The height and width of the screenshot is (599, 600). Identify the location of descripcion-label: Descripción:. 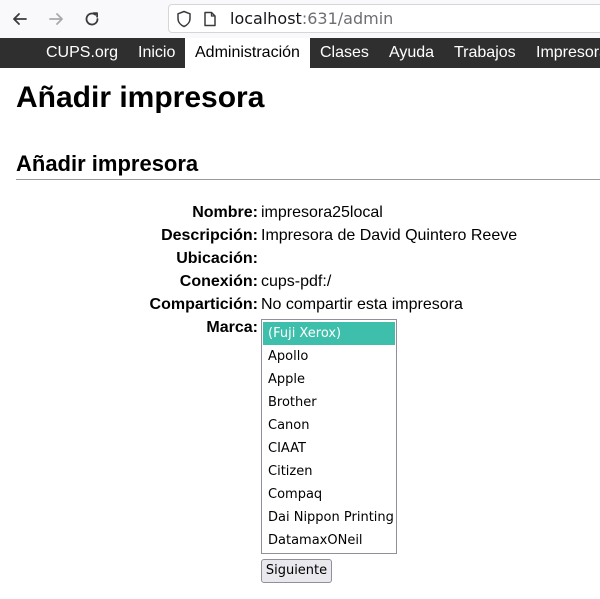
(209, 235).